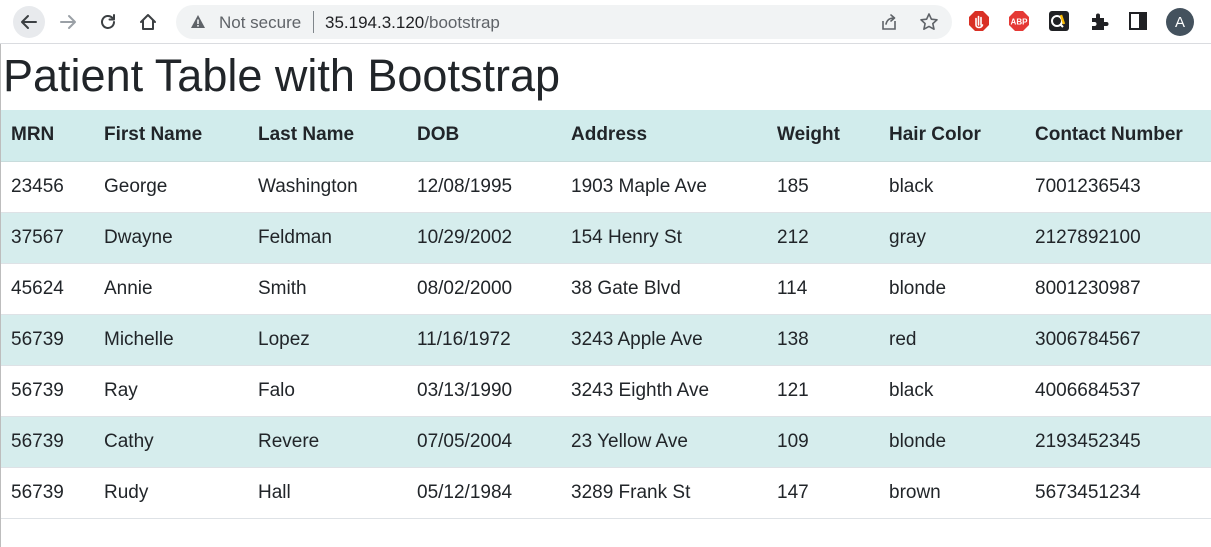 This screenshot has height=547, width=1211. I want to click on cell-hair-color: brown, so click(952, 493).